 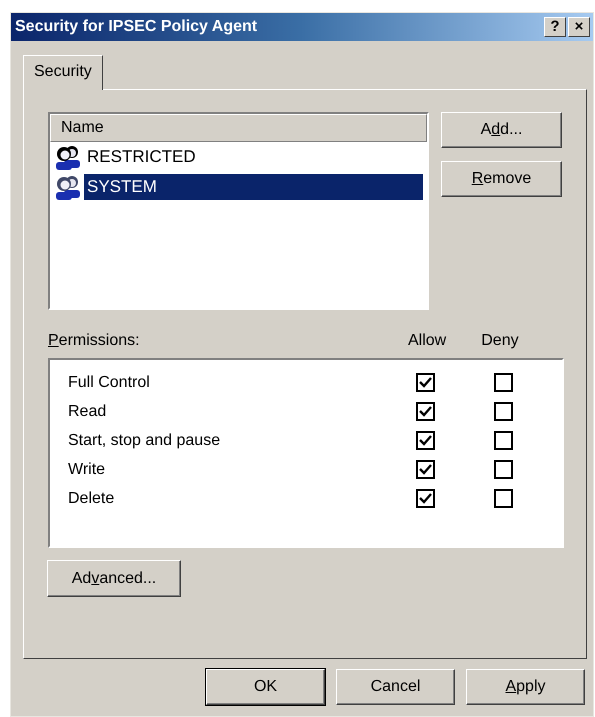 What do you see at coordinates (253, 187) in the screenshot?
I see `list-item: SYSTEM` at bounding box center [253, 187].